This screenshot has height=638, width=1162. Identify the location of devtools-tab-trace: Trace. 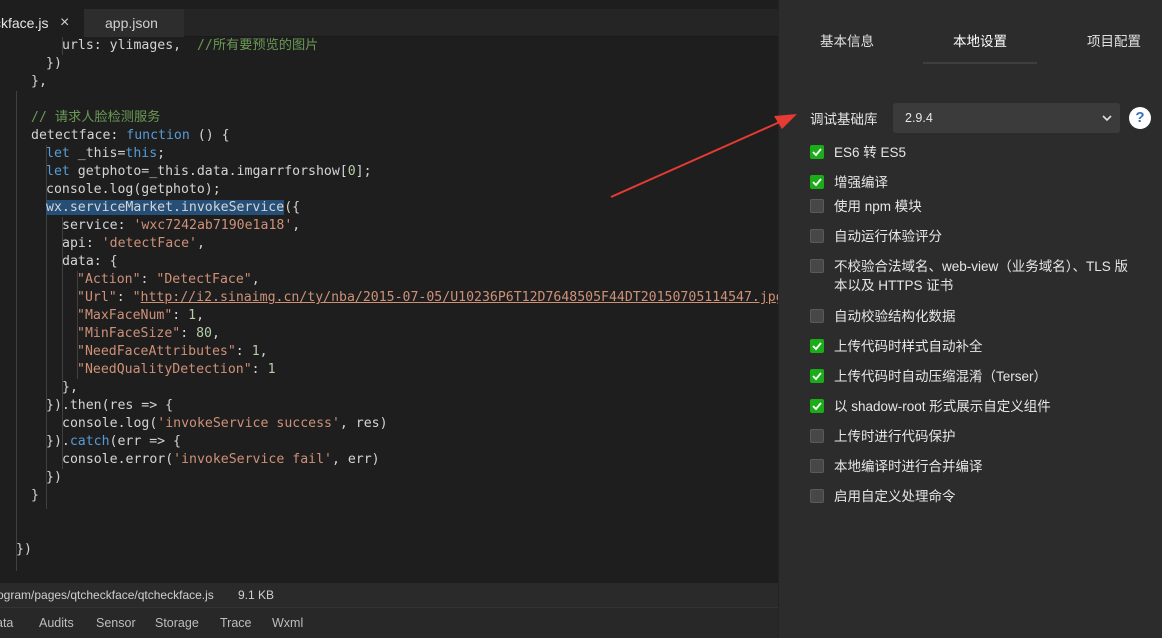
(236, 623).